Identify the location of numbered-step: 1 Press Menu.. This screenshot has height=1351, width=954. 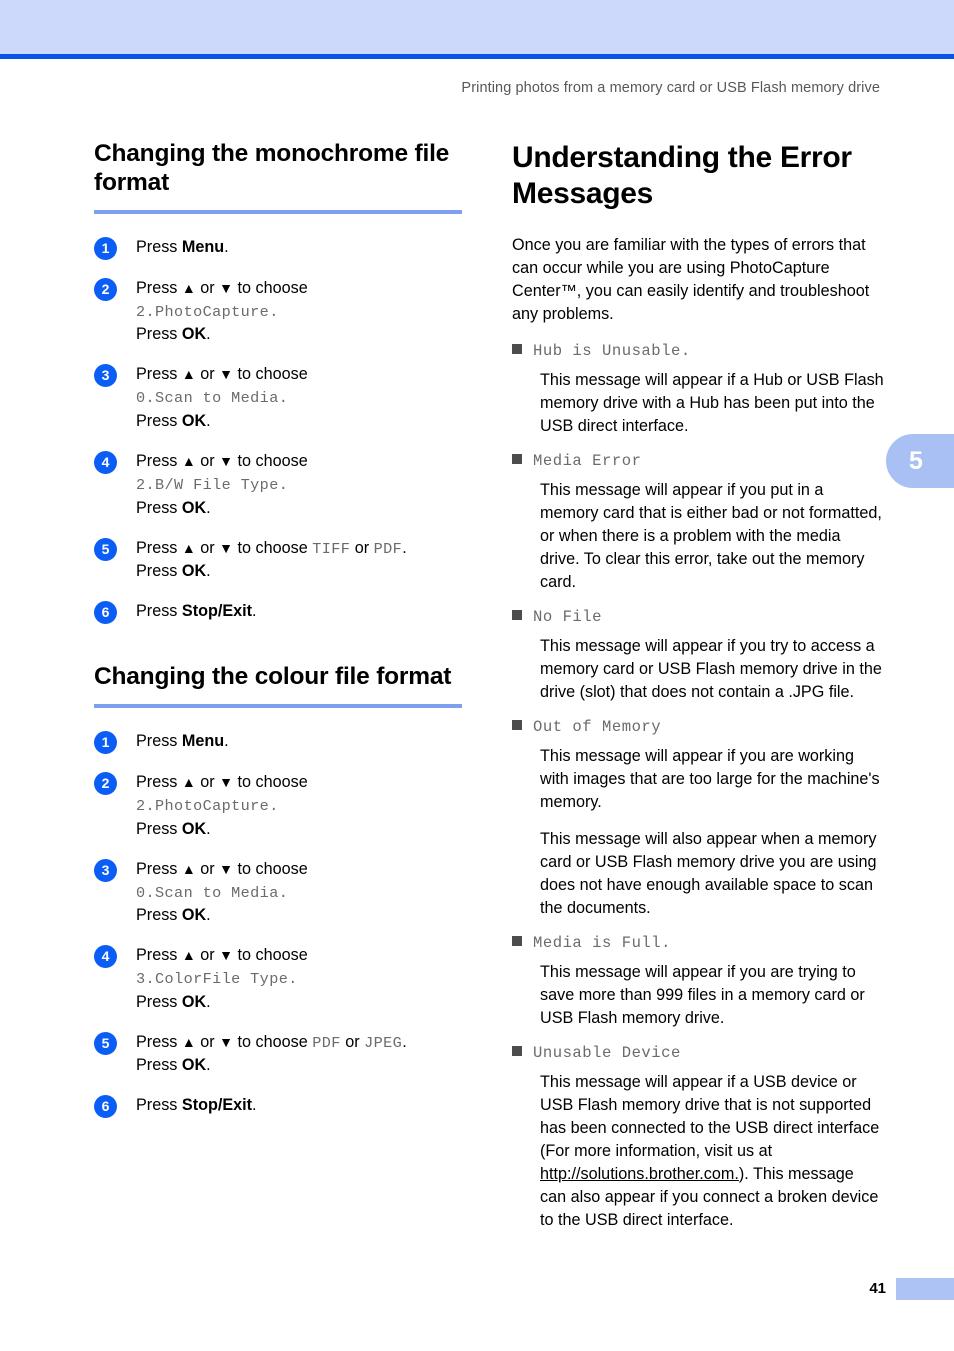
(278, 742).